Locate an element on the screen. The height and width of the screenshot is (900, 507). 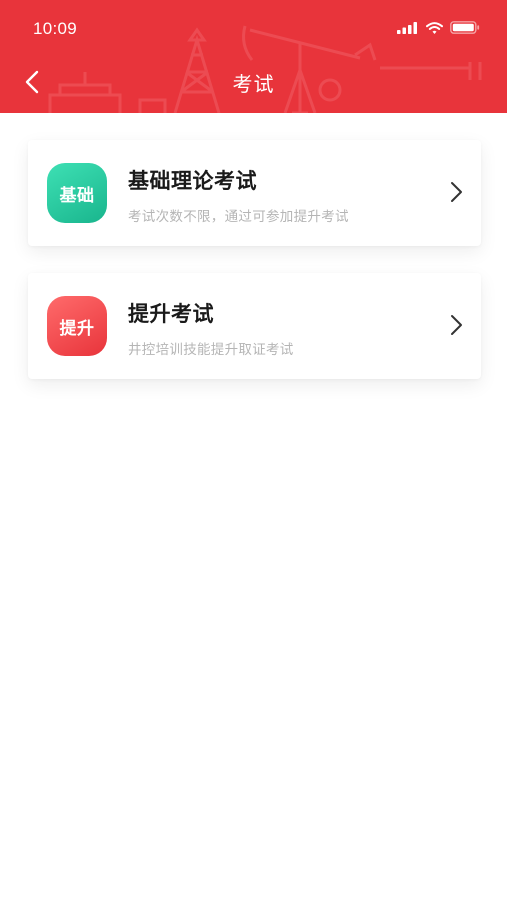
exam-card-advanced: 提升 提升考试 井控培训技能提升取证考试 is located at coordinates (254, 326).